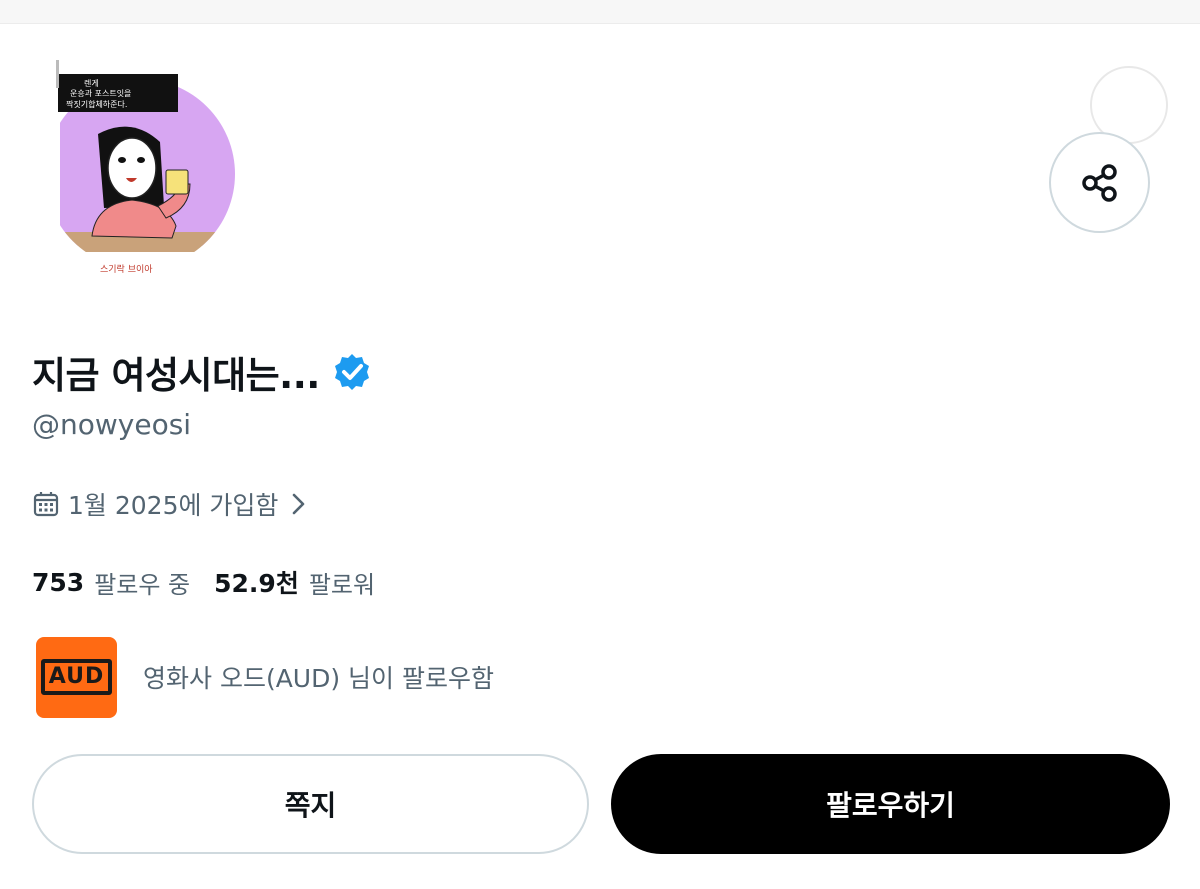 Image resolution: width=1200 pixels, height=889 pixels. I want to click on svg-text: 짝짓기합체하준다., so click(96, 104).